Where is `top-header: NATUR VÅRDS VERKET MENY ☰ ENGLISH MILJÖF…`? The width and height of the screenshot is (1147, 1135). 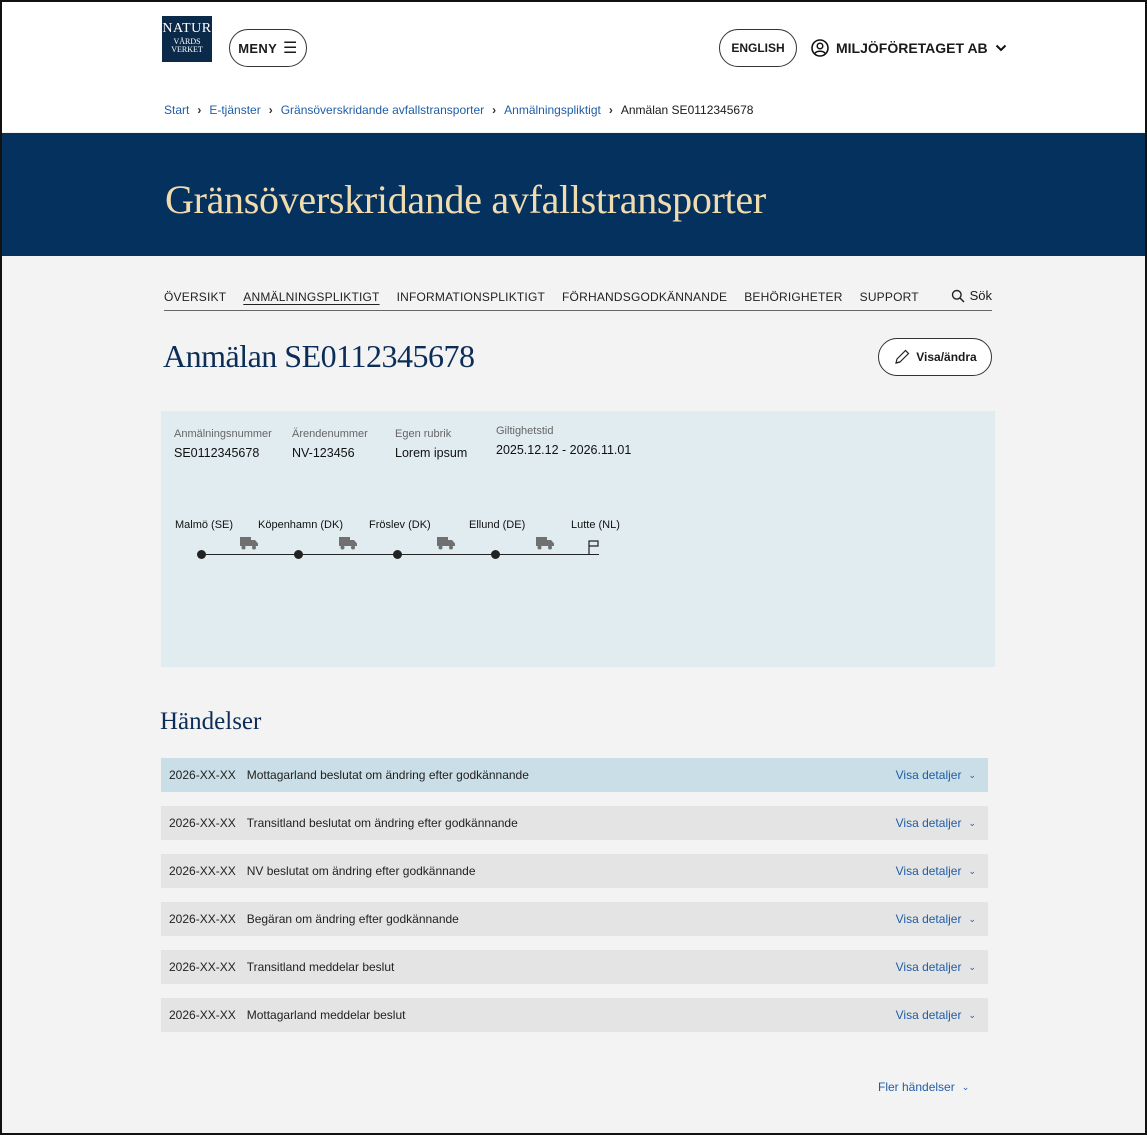
top-header: NATUR VÅRDS VERKET MENY ☰ ENGLISH MILJÖF… is located at coordinates (573, 67).